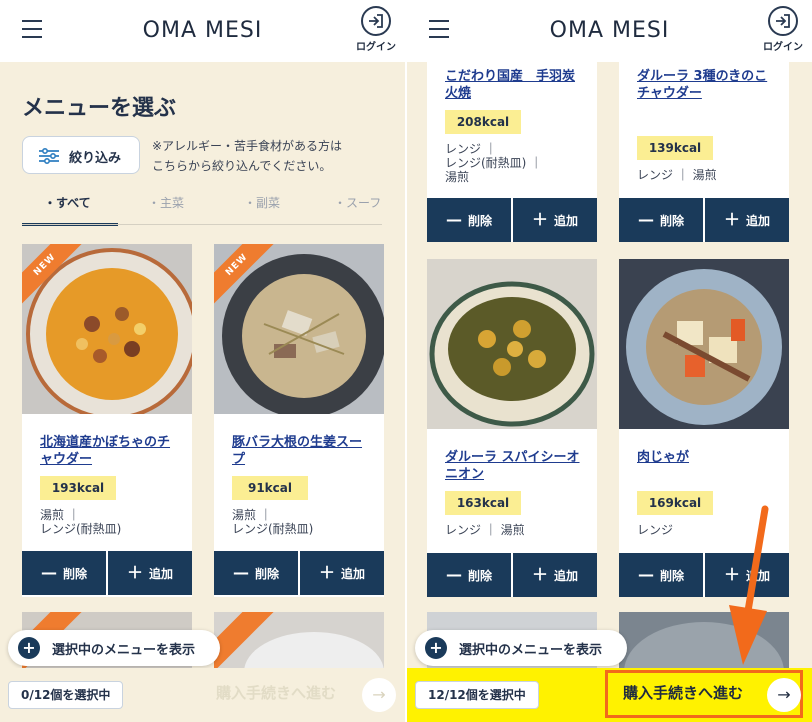 Image resolution: width=812 pixels, height=722 pixels. I want to click on tab-all: ・すべて, so click(70, 210).